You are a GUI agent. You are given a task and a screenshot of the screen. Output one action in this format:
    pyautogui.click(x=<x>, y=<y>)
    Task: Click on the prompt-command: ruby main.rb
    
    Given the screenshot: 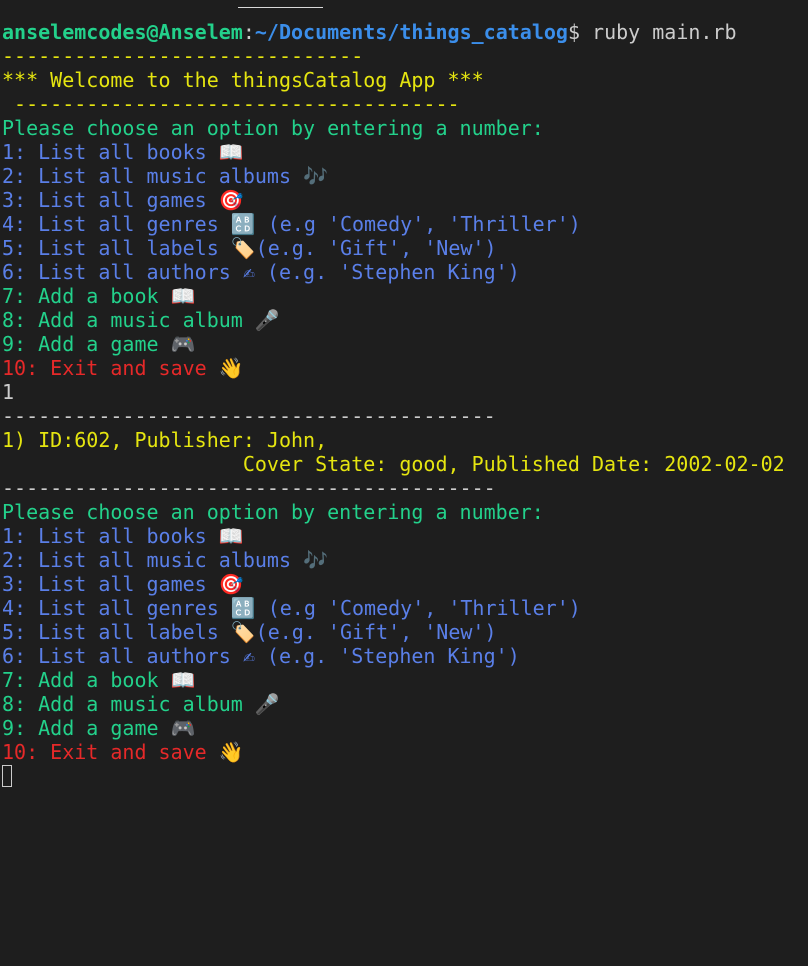 What is the action you would take?
    pyautogui.click(x=664, y=32)
    